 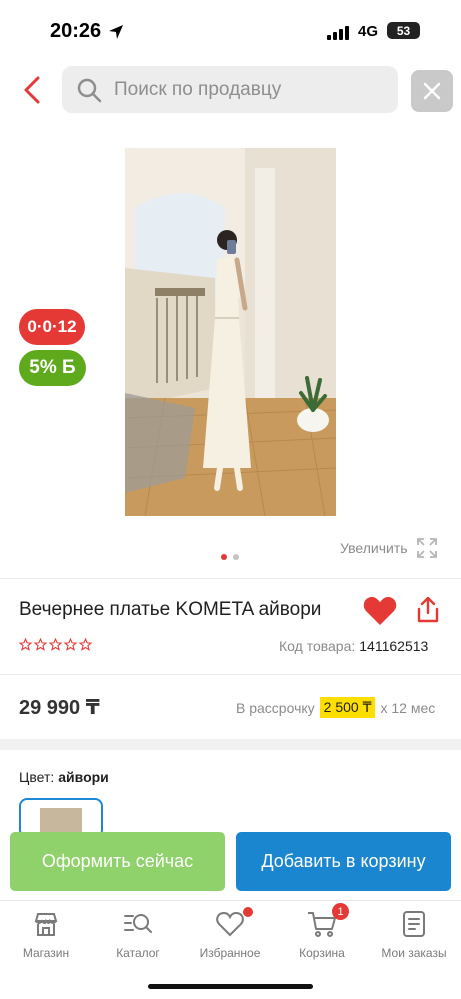 What do you see at coordinates (230, 986) in the screenshot?
I see `home-indicator` at bounding box center [230, 986].